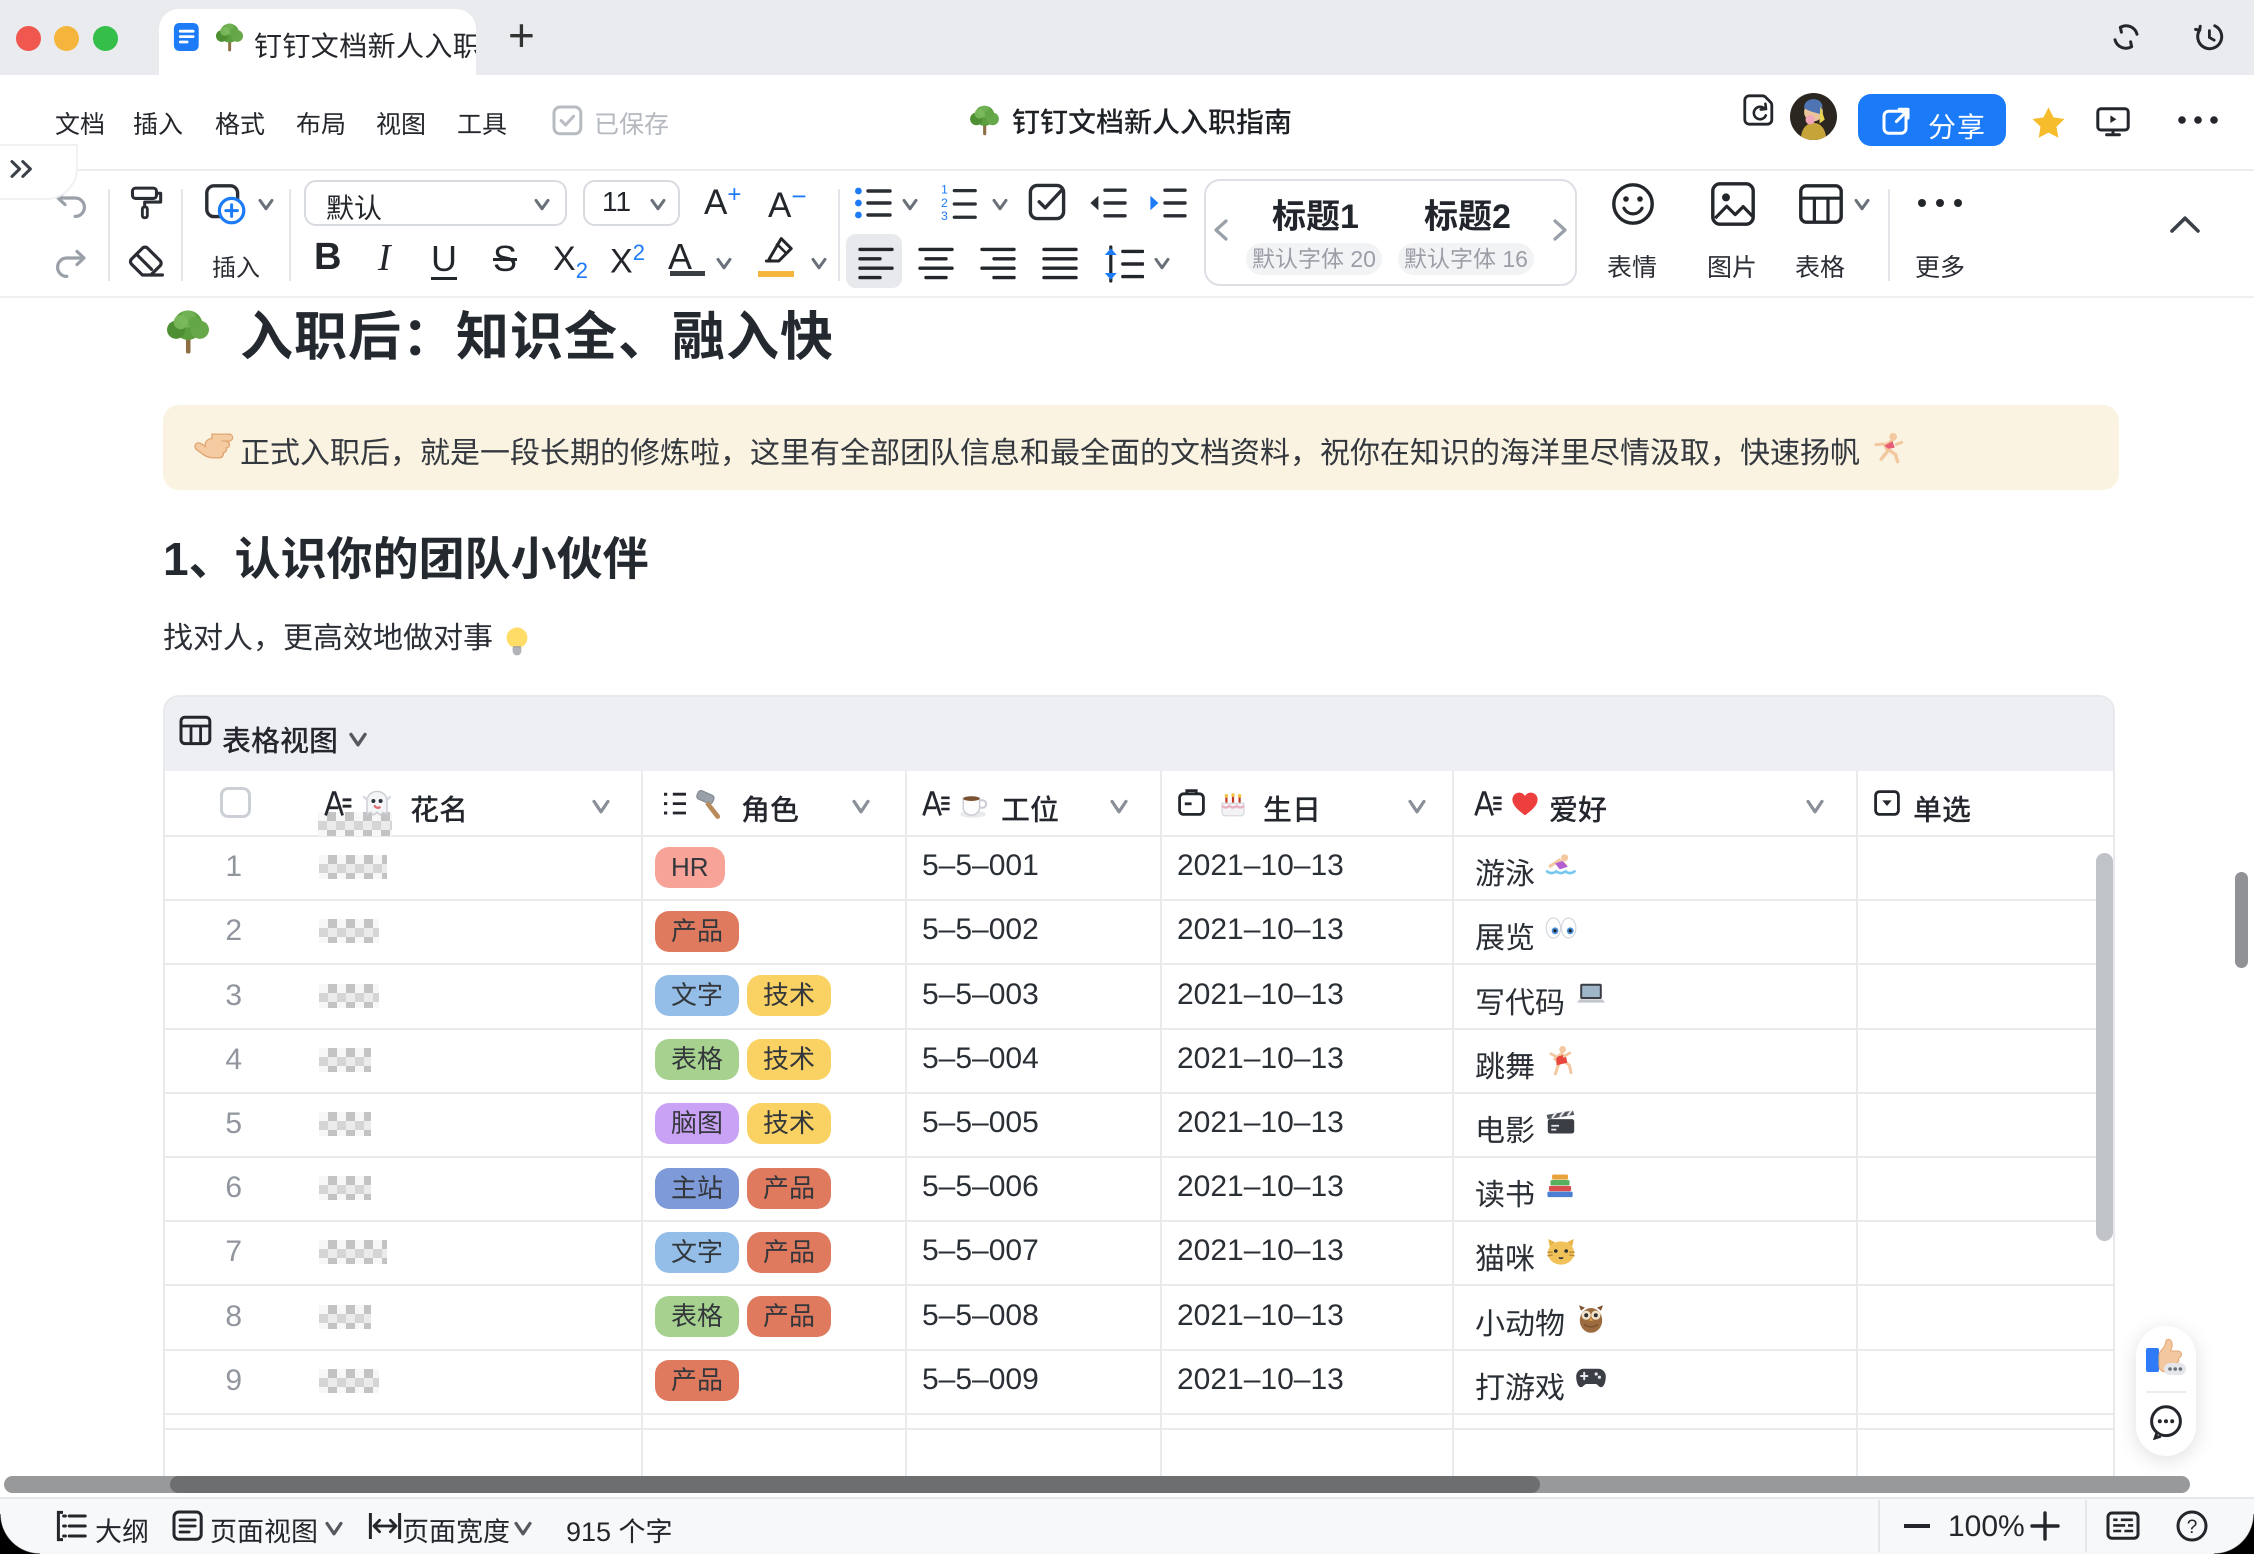  Describe the element at coordinates (944, 216) in the screenshot. I see `svg-text: 3` at that location.